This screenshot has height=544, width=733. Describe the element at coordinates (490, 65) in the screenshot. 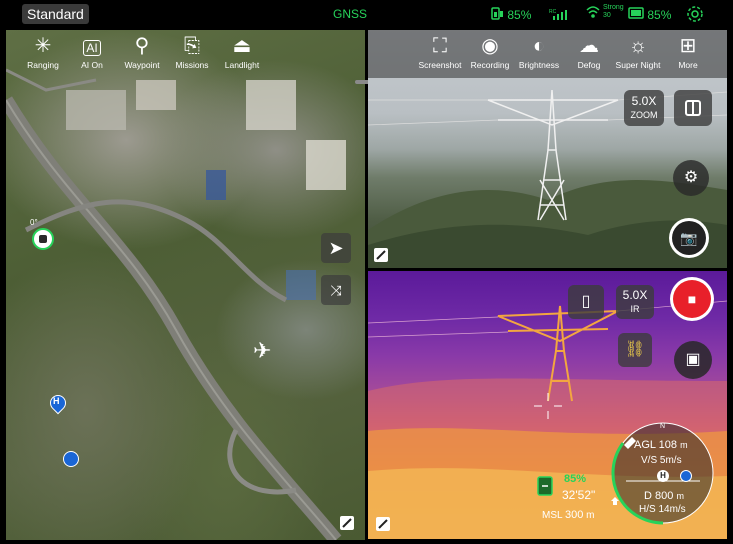

I see `tool-recording-label: Recording` at that location.